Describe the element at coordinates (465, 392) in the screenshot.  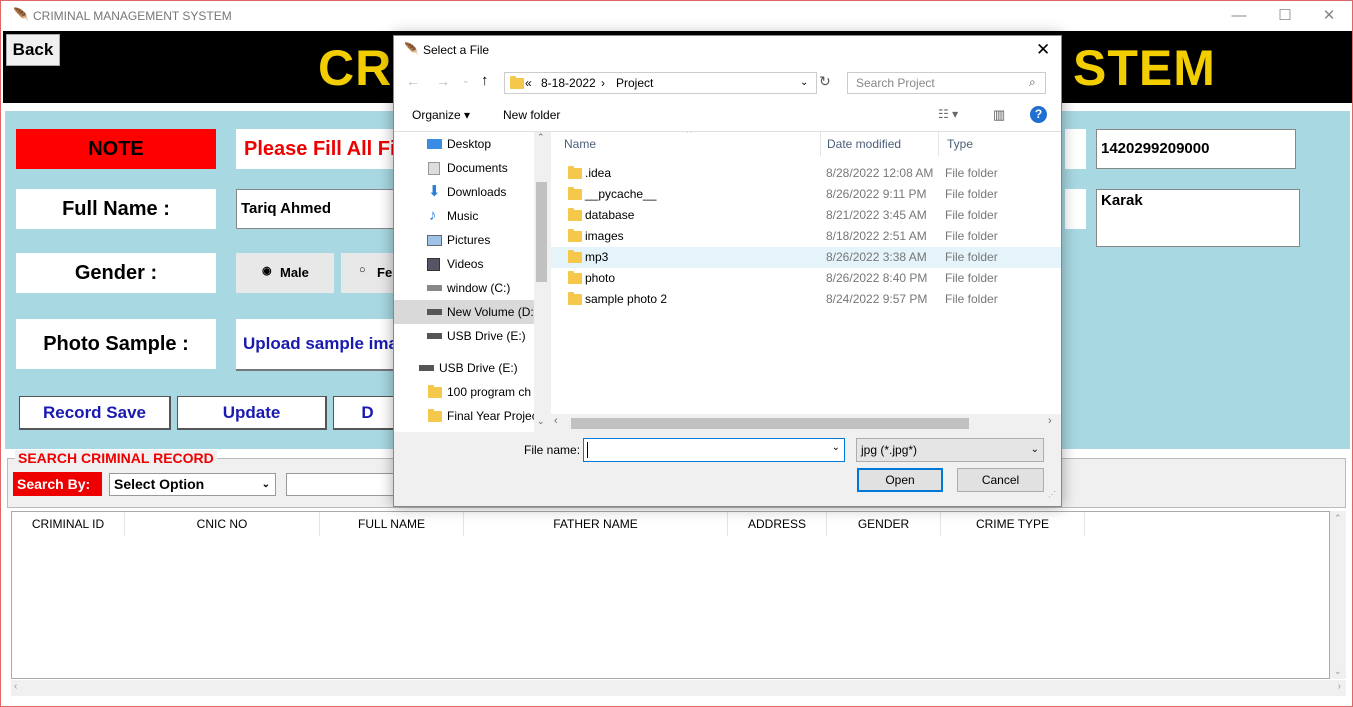
I see `nav-item-program-folder: 100 program ch` at that location.